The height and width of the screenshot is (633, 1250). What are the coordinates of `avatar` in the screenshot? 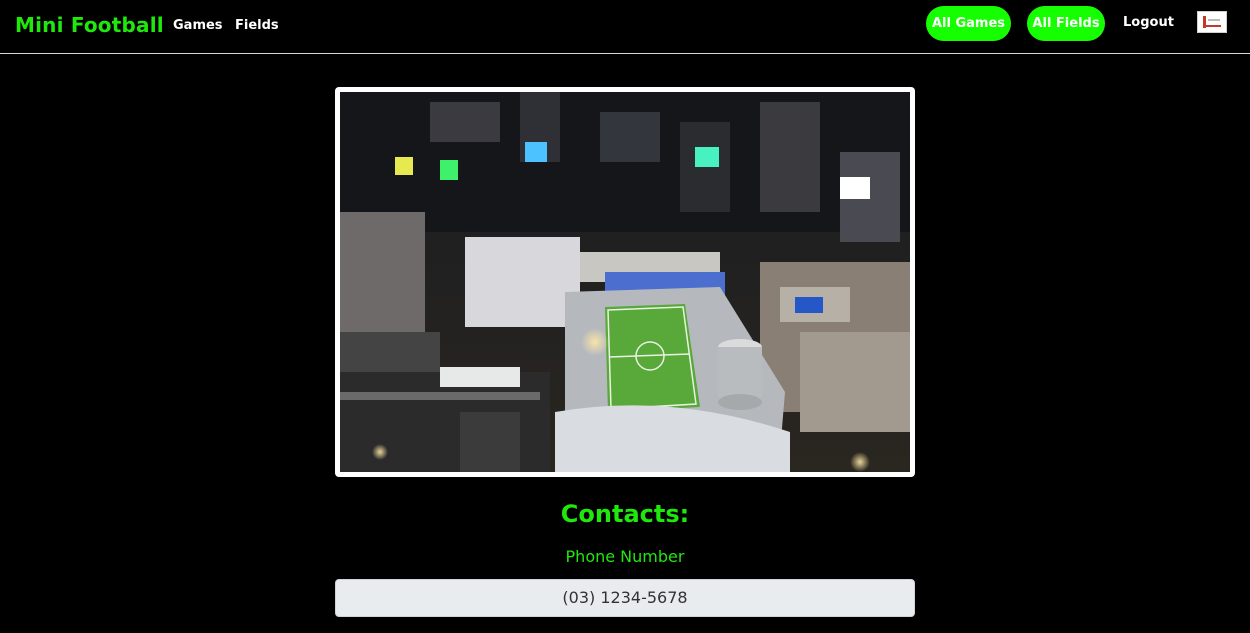 It's located at (1212, 22).